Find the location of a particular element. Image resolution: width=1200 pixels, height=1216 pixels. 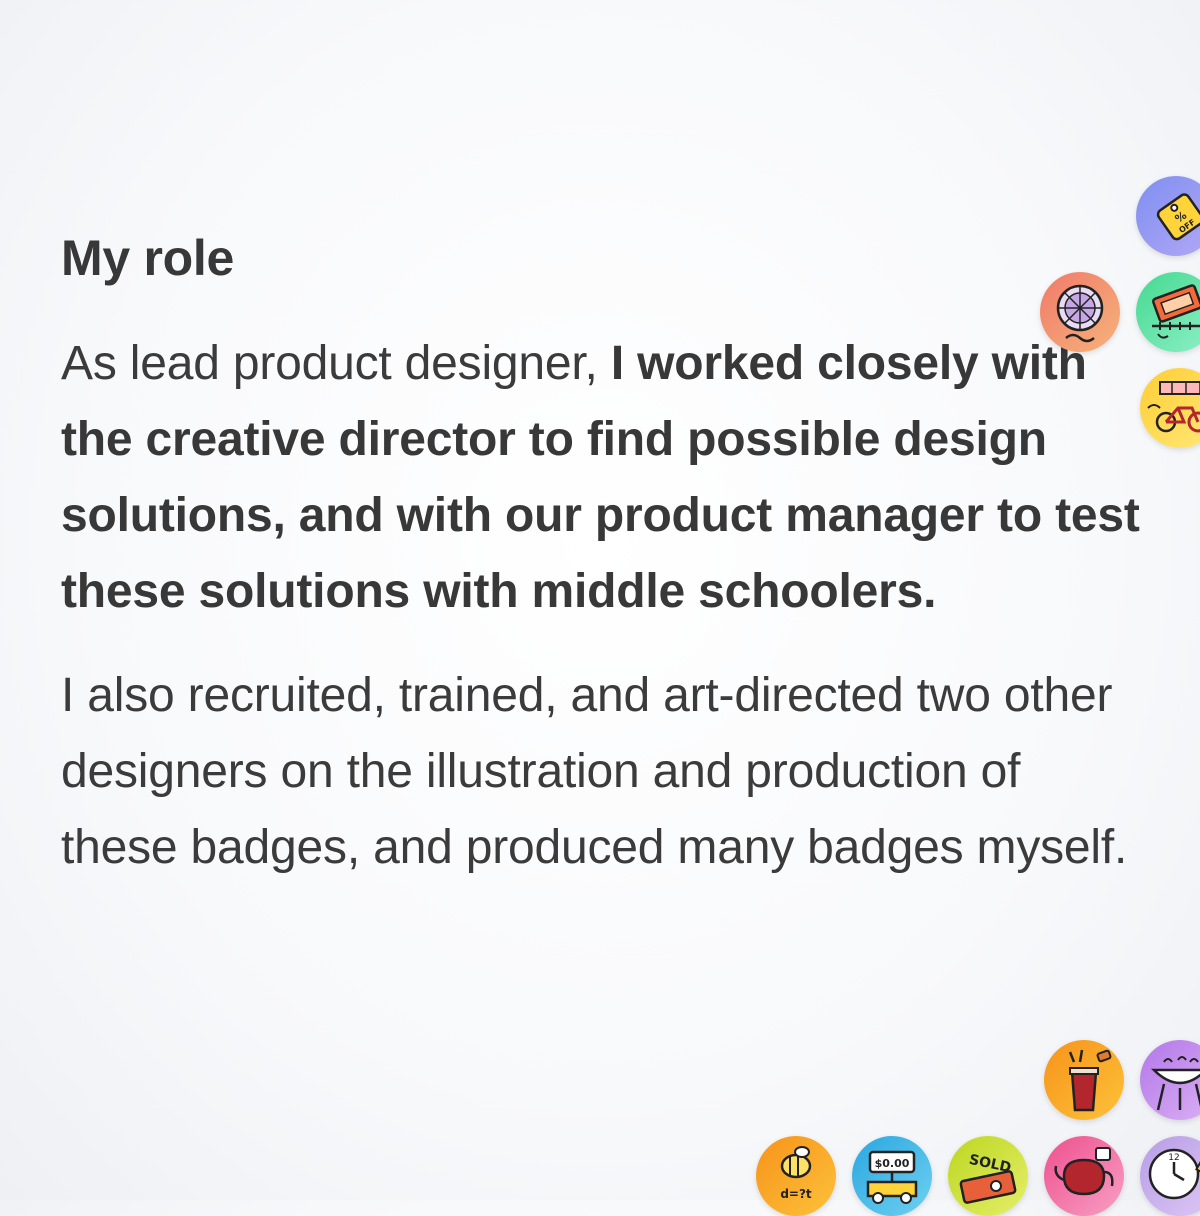

clock-badge: 12 is located at coordinates (1170, 1176).